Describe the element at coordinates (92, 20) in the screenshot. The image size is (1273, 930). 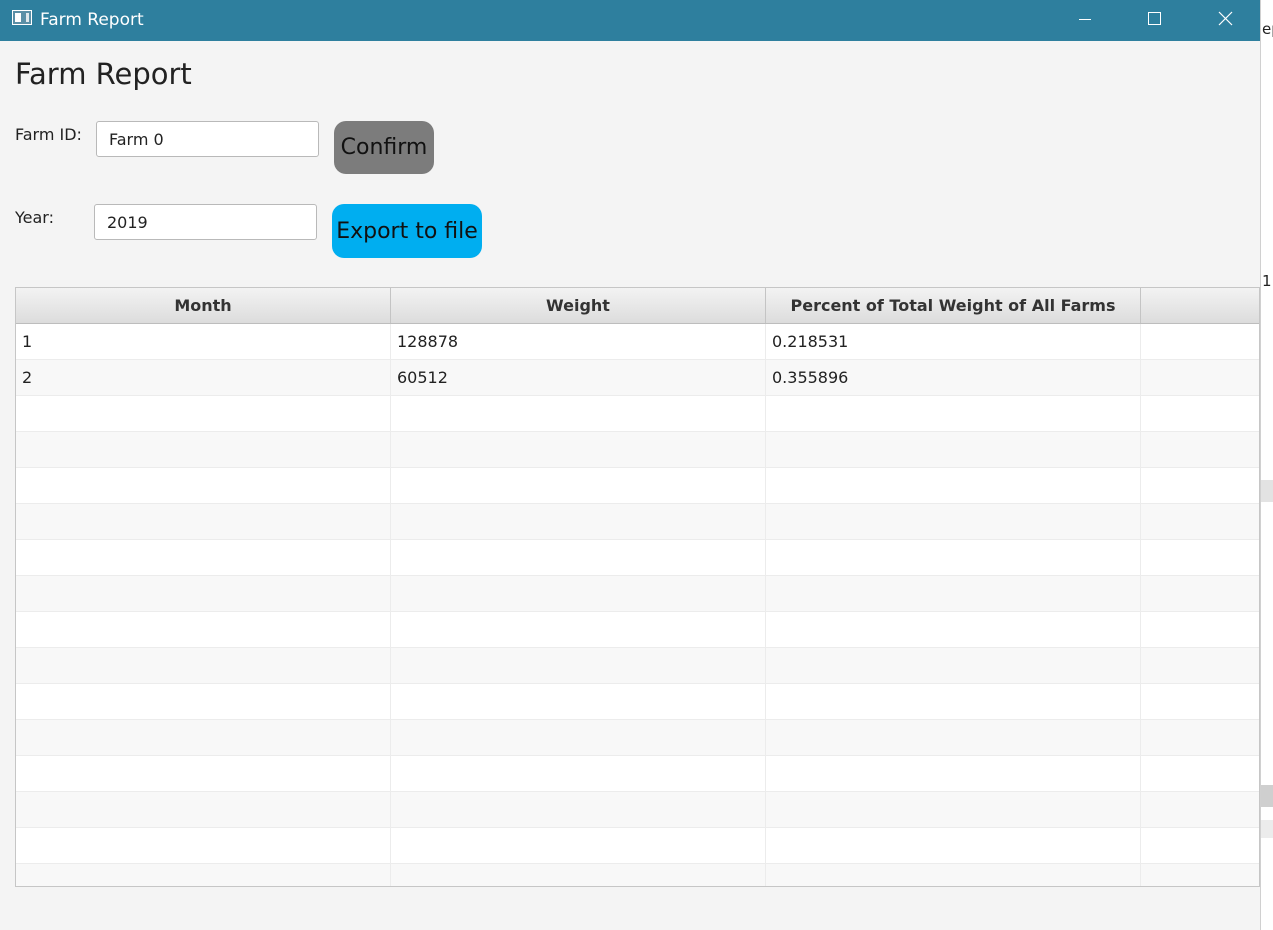
I see `window-title: Farm Report` at that location.